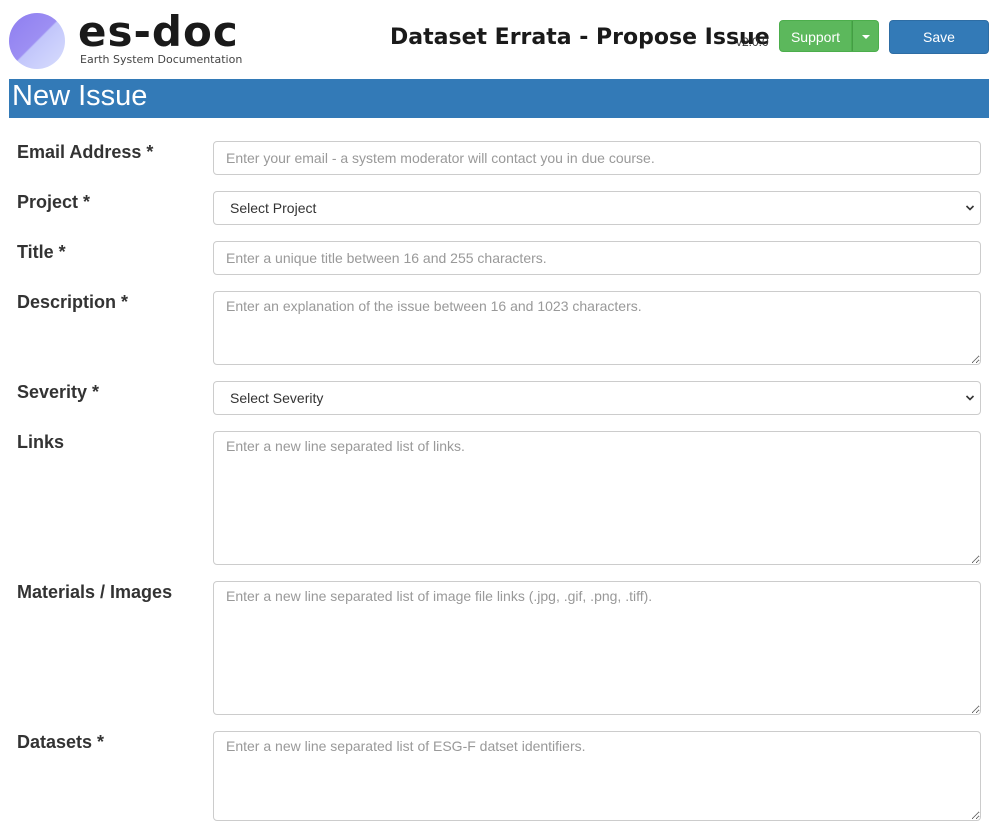 This screenshot has height=821, width=1003. Describe the element at coordinates (597, 498) in the screenshot. I see `links-field` at that location.